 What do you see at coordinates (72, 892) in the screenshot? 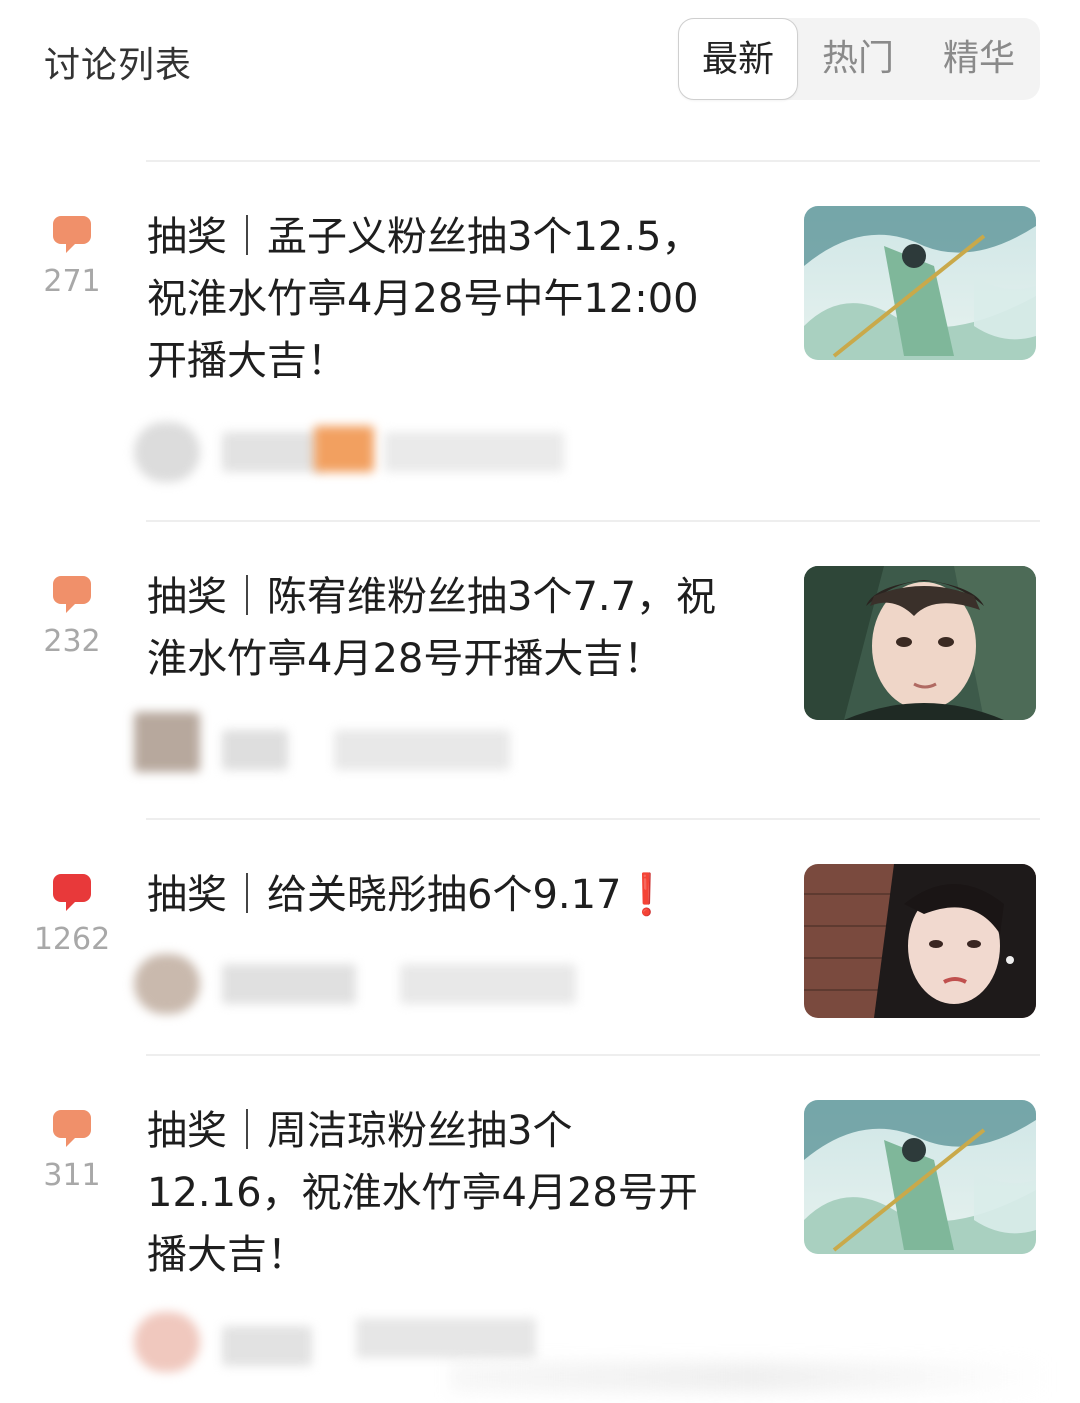
I see `comment-bubble-hot-icon` at bounding box center [72, 892].